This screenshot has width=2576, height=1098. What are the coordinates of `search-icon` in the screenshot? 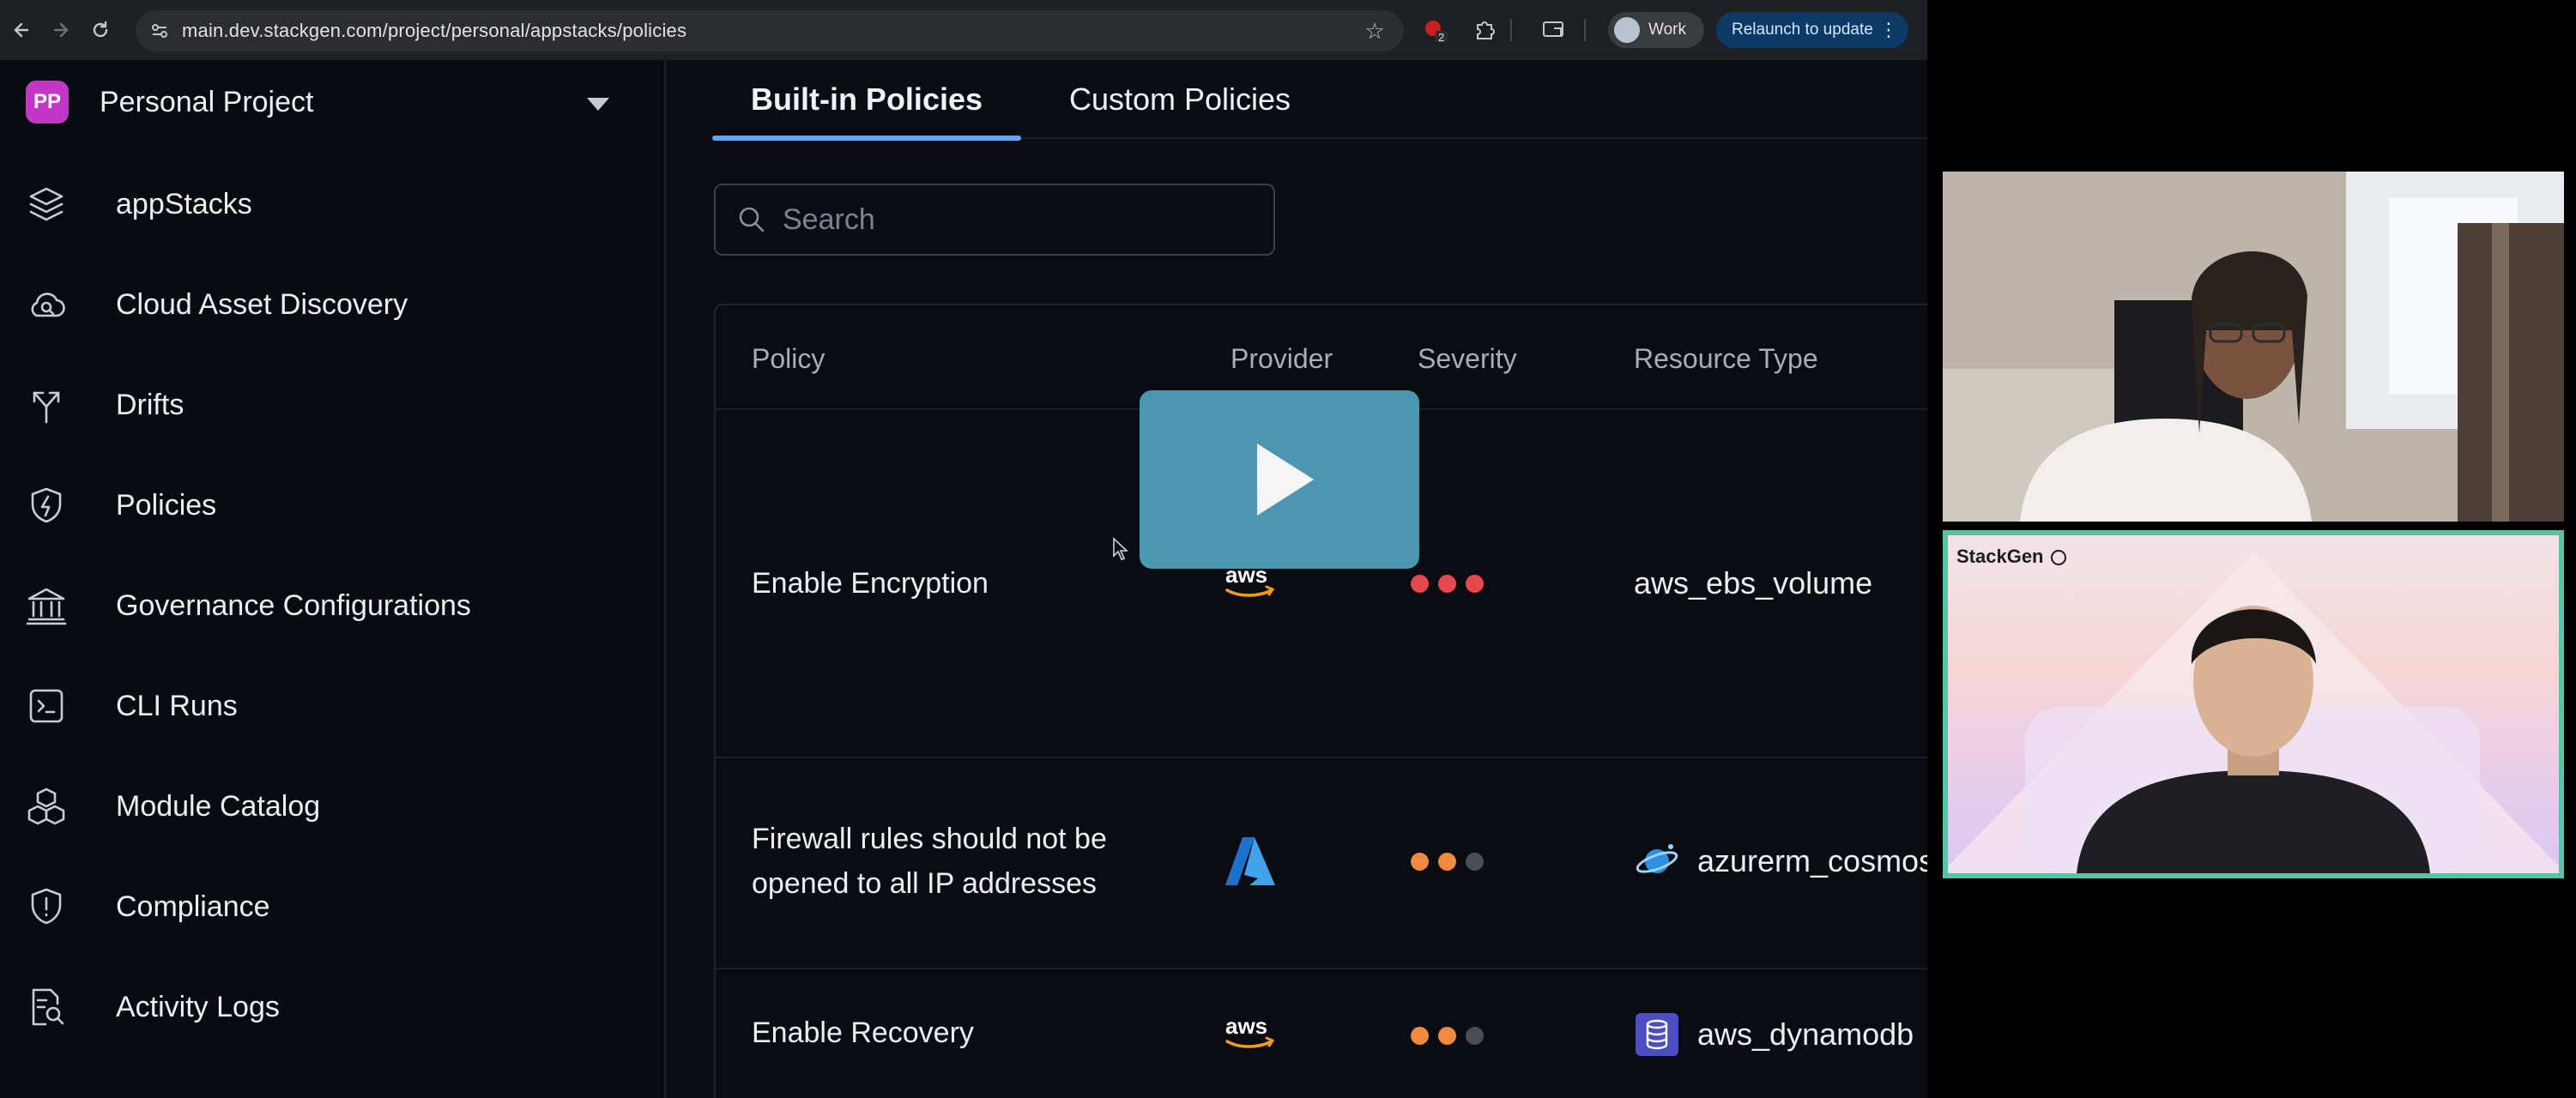 It's located at (752, 220).